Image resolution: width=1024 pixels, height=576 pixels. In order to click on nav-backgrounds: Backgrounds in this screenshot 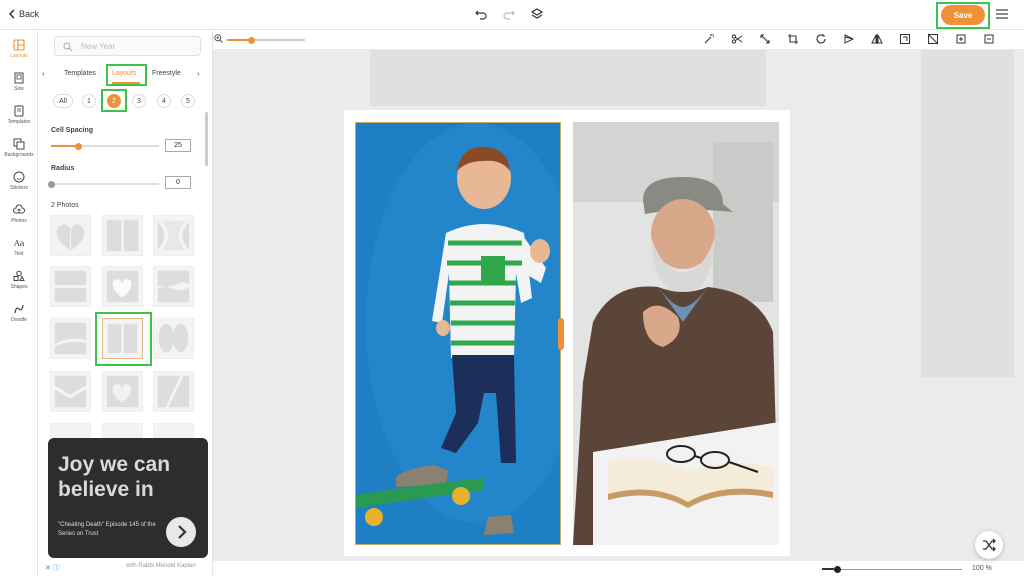, I will do `click(19, 148)`.